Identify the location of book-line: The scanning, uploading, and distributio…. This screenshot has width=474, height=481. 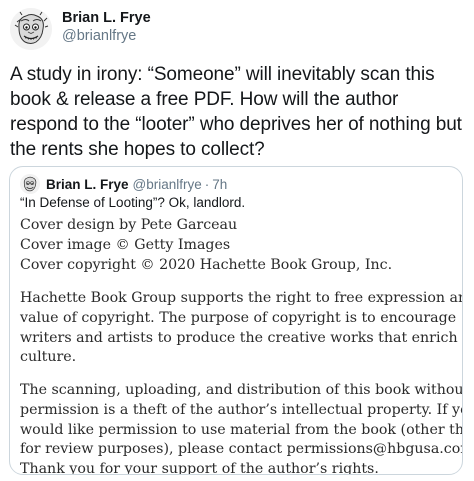
(241, 390).